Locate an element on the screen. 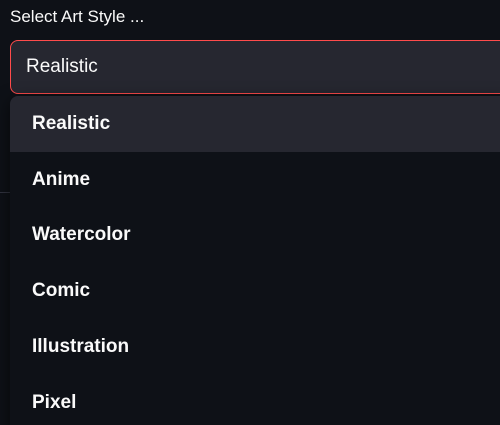 This screenshot has width=500, height=425. option-watercolor: Watercolor is located at coordinates (255, 236).